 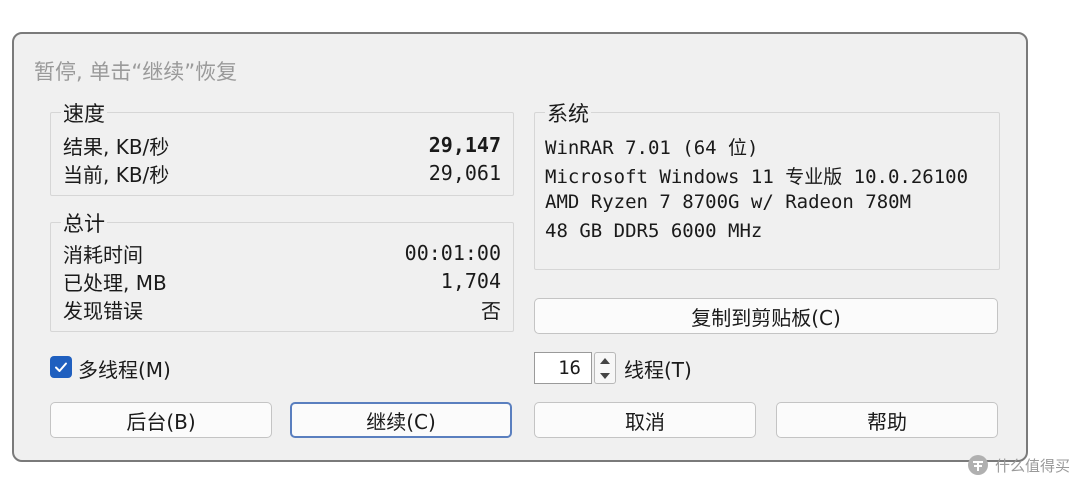 I want to click on spin-up-icon, so click(x=605, y=361).